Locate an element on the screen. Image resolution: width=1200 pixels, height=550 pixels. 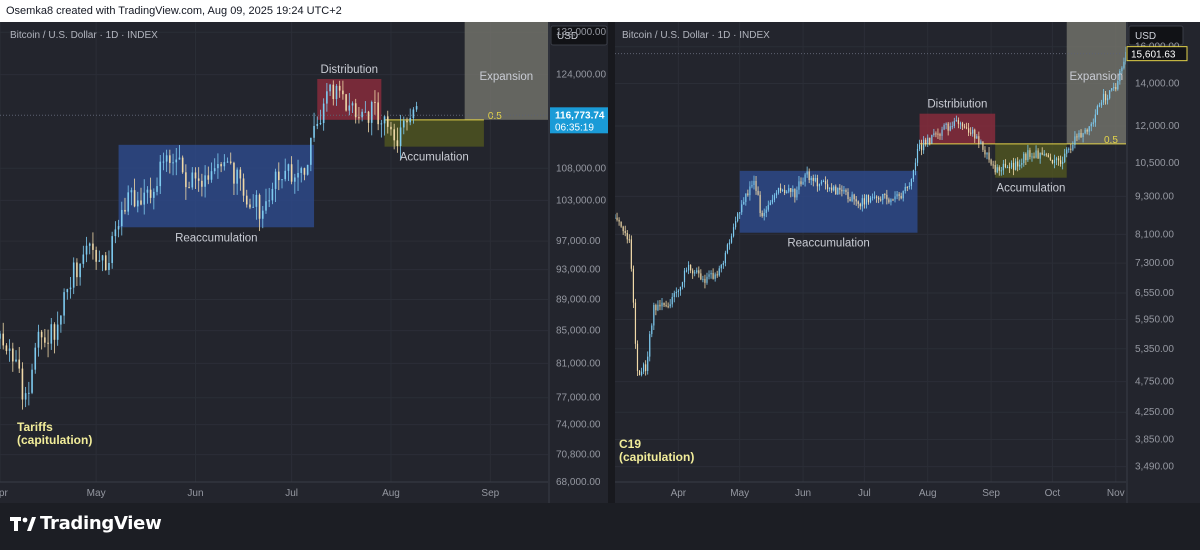
fib-label: 0.5 is located at coordinates (1111, 140).